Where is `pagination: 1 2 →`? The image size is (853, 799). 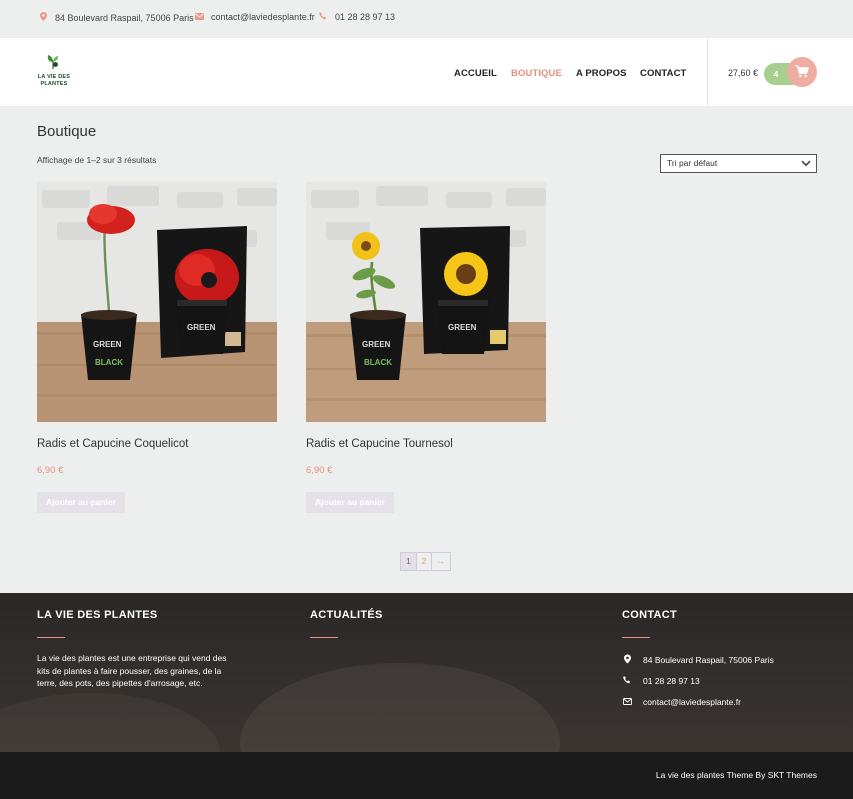 pagination: 1 2 → is located at coordinates (425, 561).